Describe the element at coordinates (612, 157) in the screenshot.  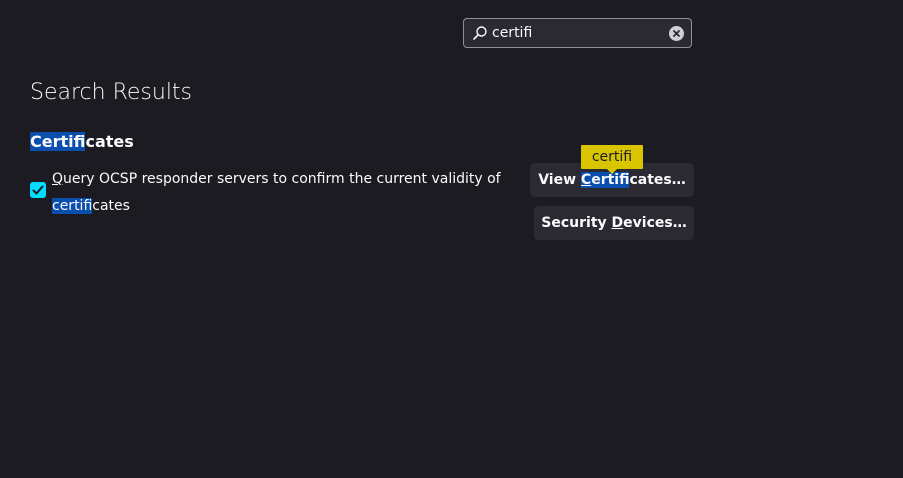
I see `search-tooltip: certifi` at that location.